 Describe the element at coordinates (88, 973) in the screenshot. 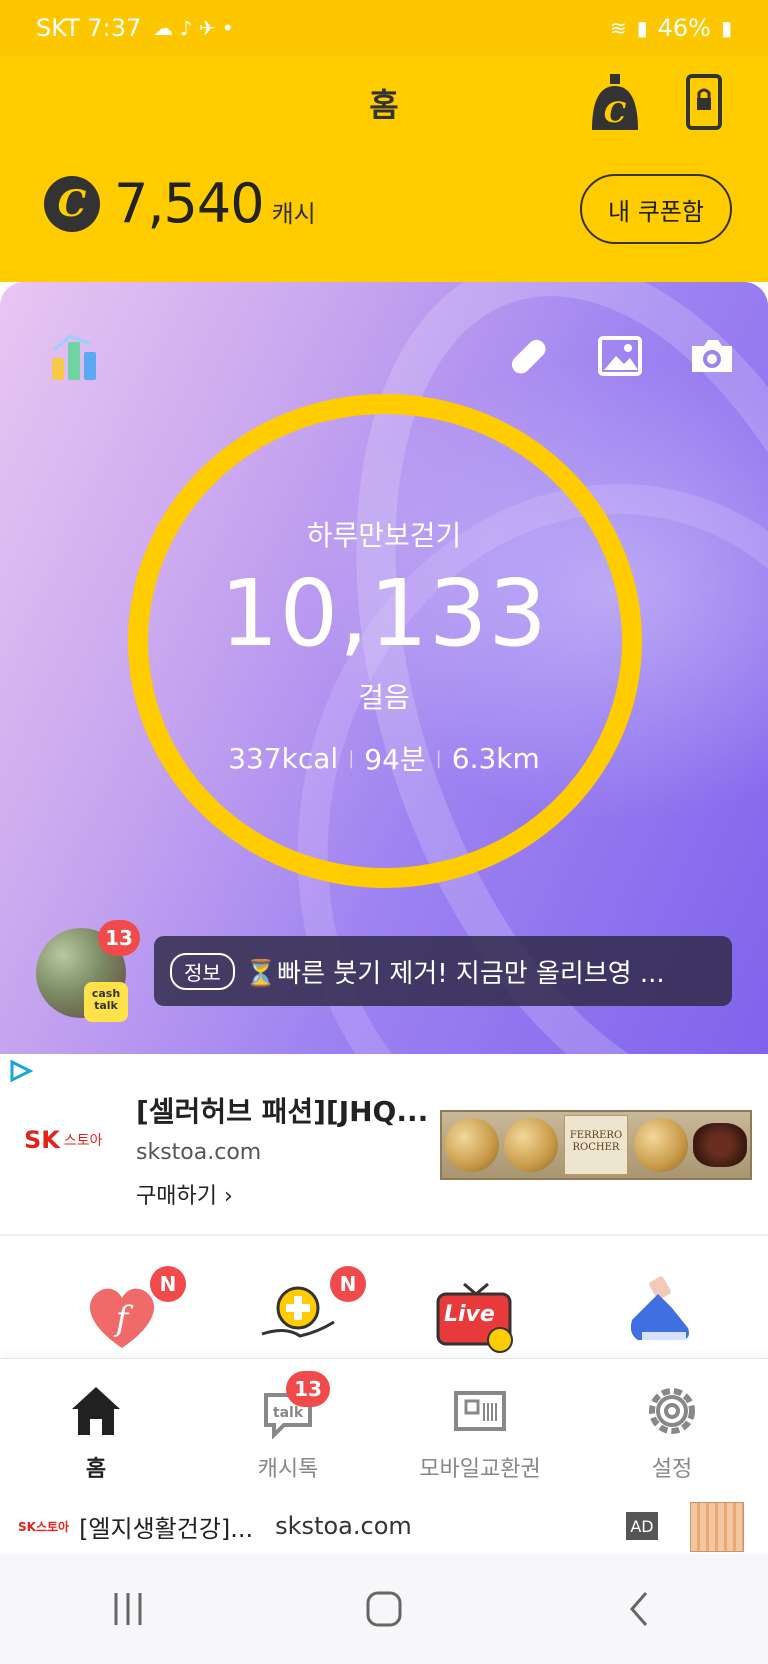

I see `cashtalk-avatar-button: 13 cash talk` at that location.